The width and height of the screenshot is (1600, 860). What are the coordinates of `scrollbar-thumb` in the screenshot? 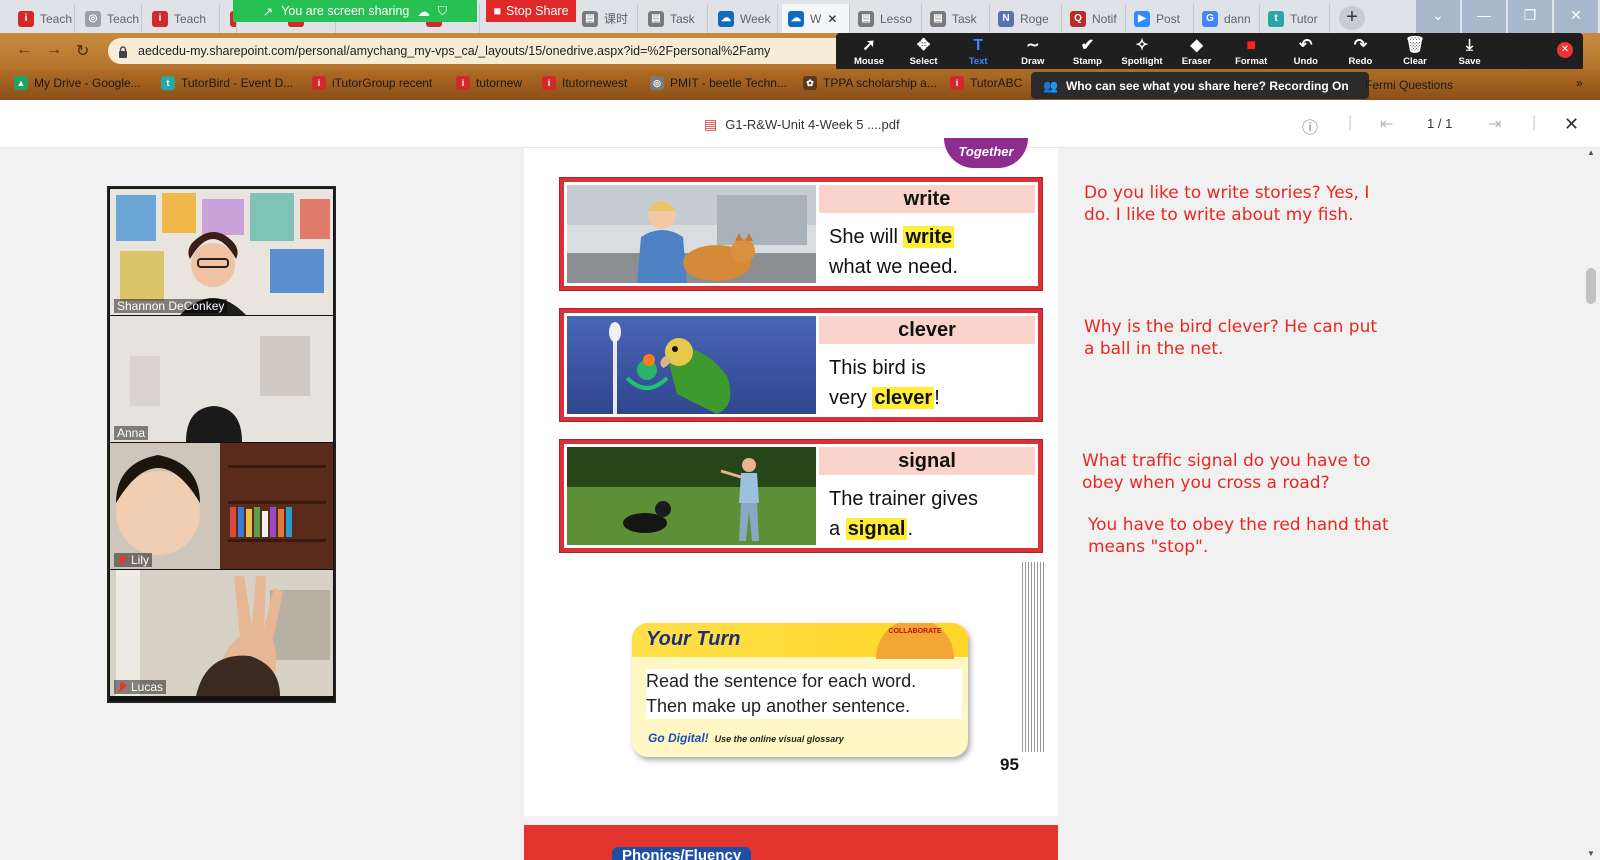 It's located at (1591, 286).